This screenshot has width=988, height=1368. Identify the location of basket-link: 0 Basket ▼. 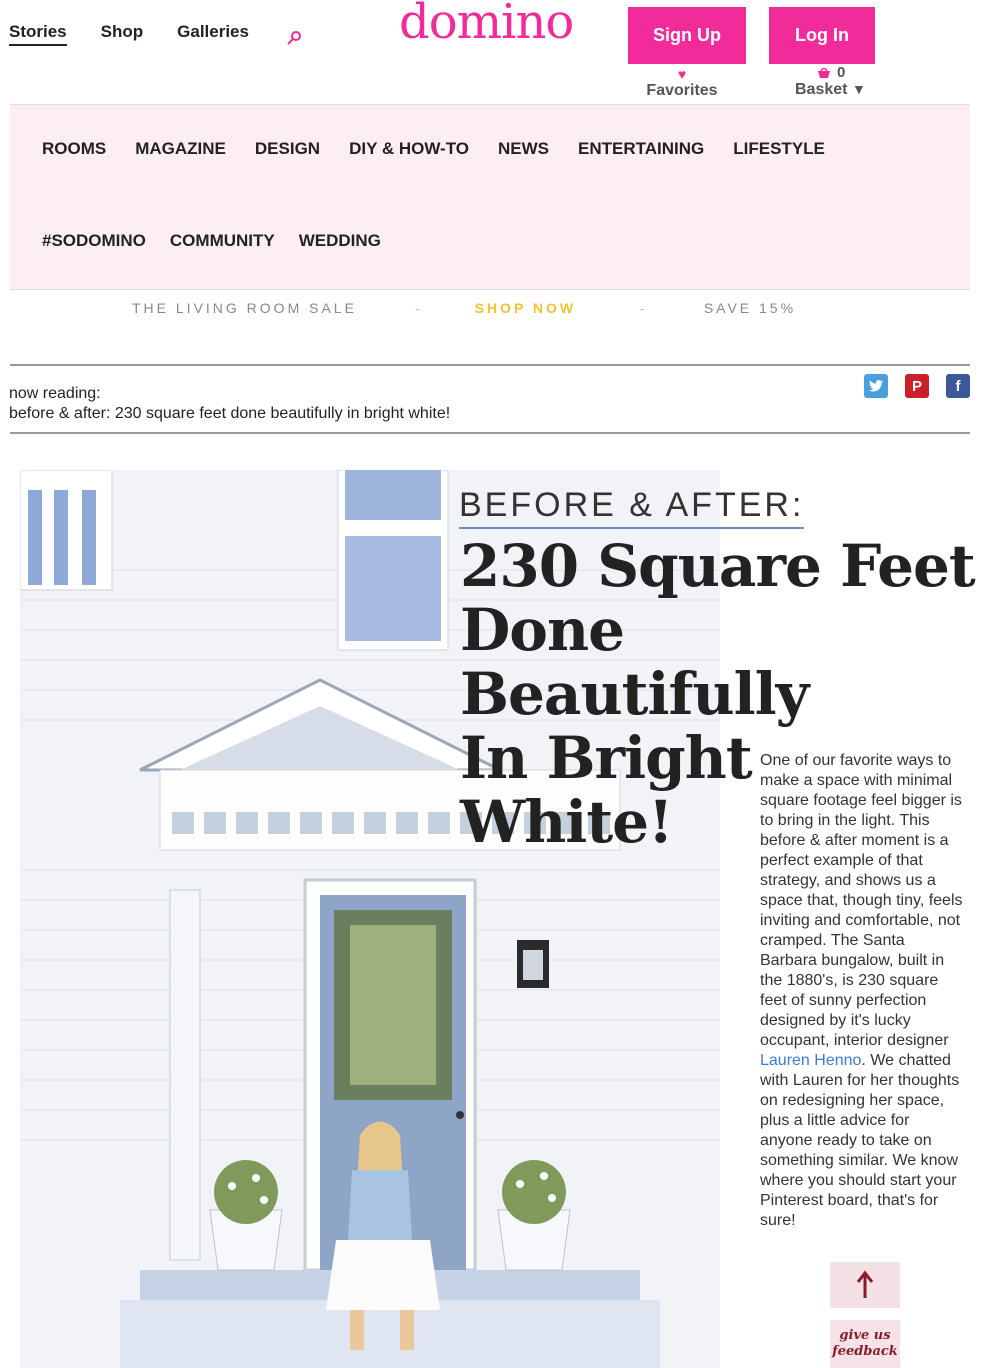
(830, 81).